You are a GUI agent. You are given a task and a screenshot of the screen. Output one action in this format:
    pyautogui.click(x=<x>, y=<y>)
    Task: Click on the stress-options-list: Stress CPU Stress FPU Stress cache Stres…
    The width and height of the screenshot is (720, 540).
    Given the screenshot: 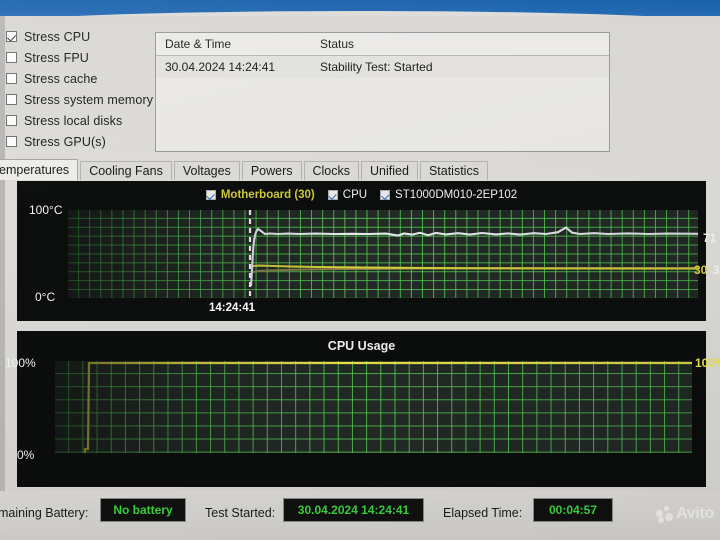 What is the action you would take?
    pyautogui.click(x=81, y=89)
    